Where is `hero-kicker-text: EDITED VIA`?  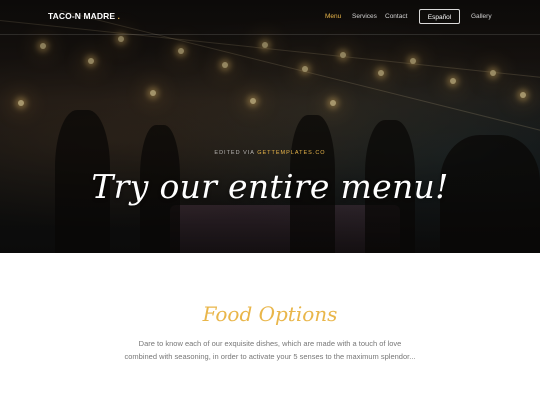
hero-kicker-text: EDITED VIA is located at coordinates (236, 153).